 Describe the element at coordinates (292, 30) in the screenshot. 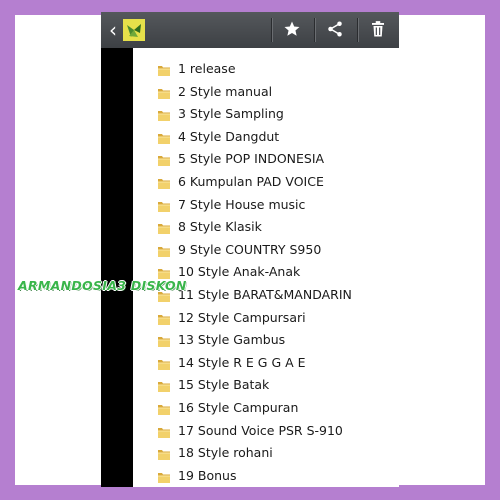

I see `star-icon` at that location.